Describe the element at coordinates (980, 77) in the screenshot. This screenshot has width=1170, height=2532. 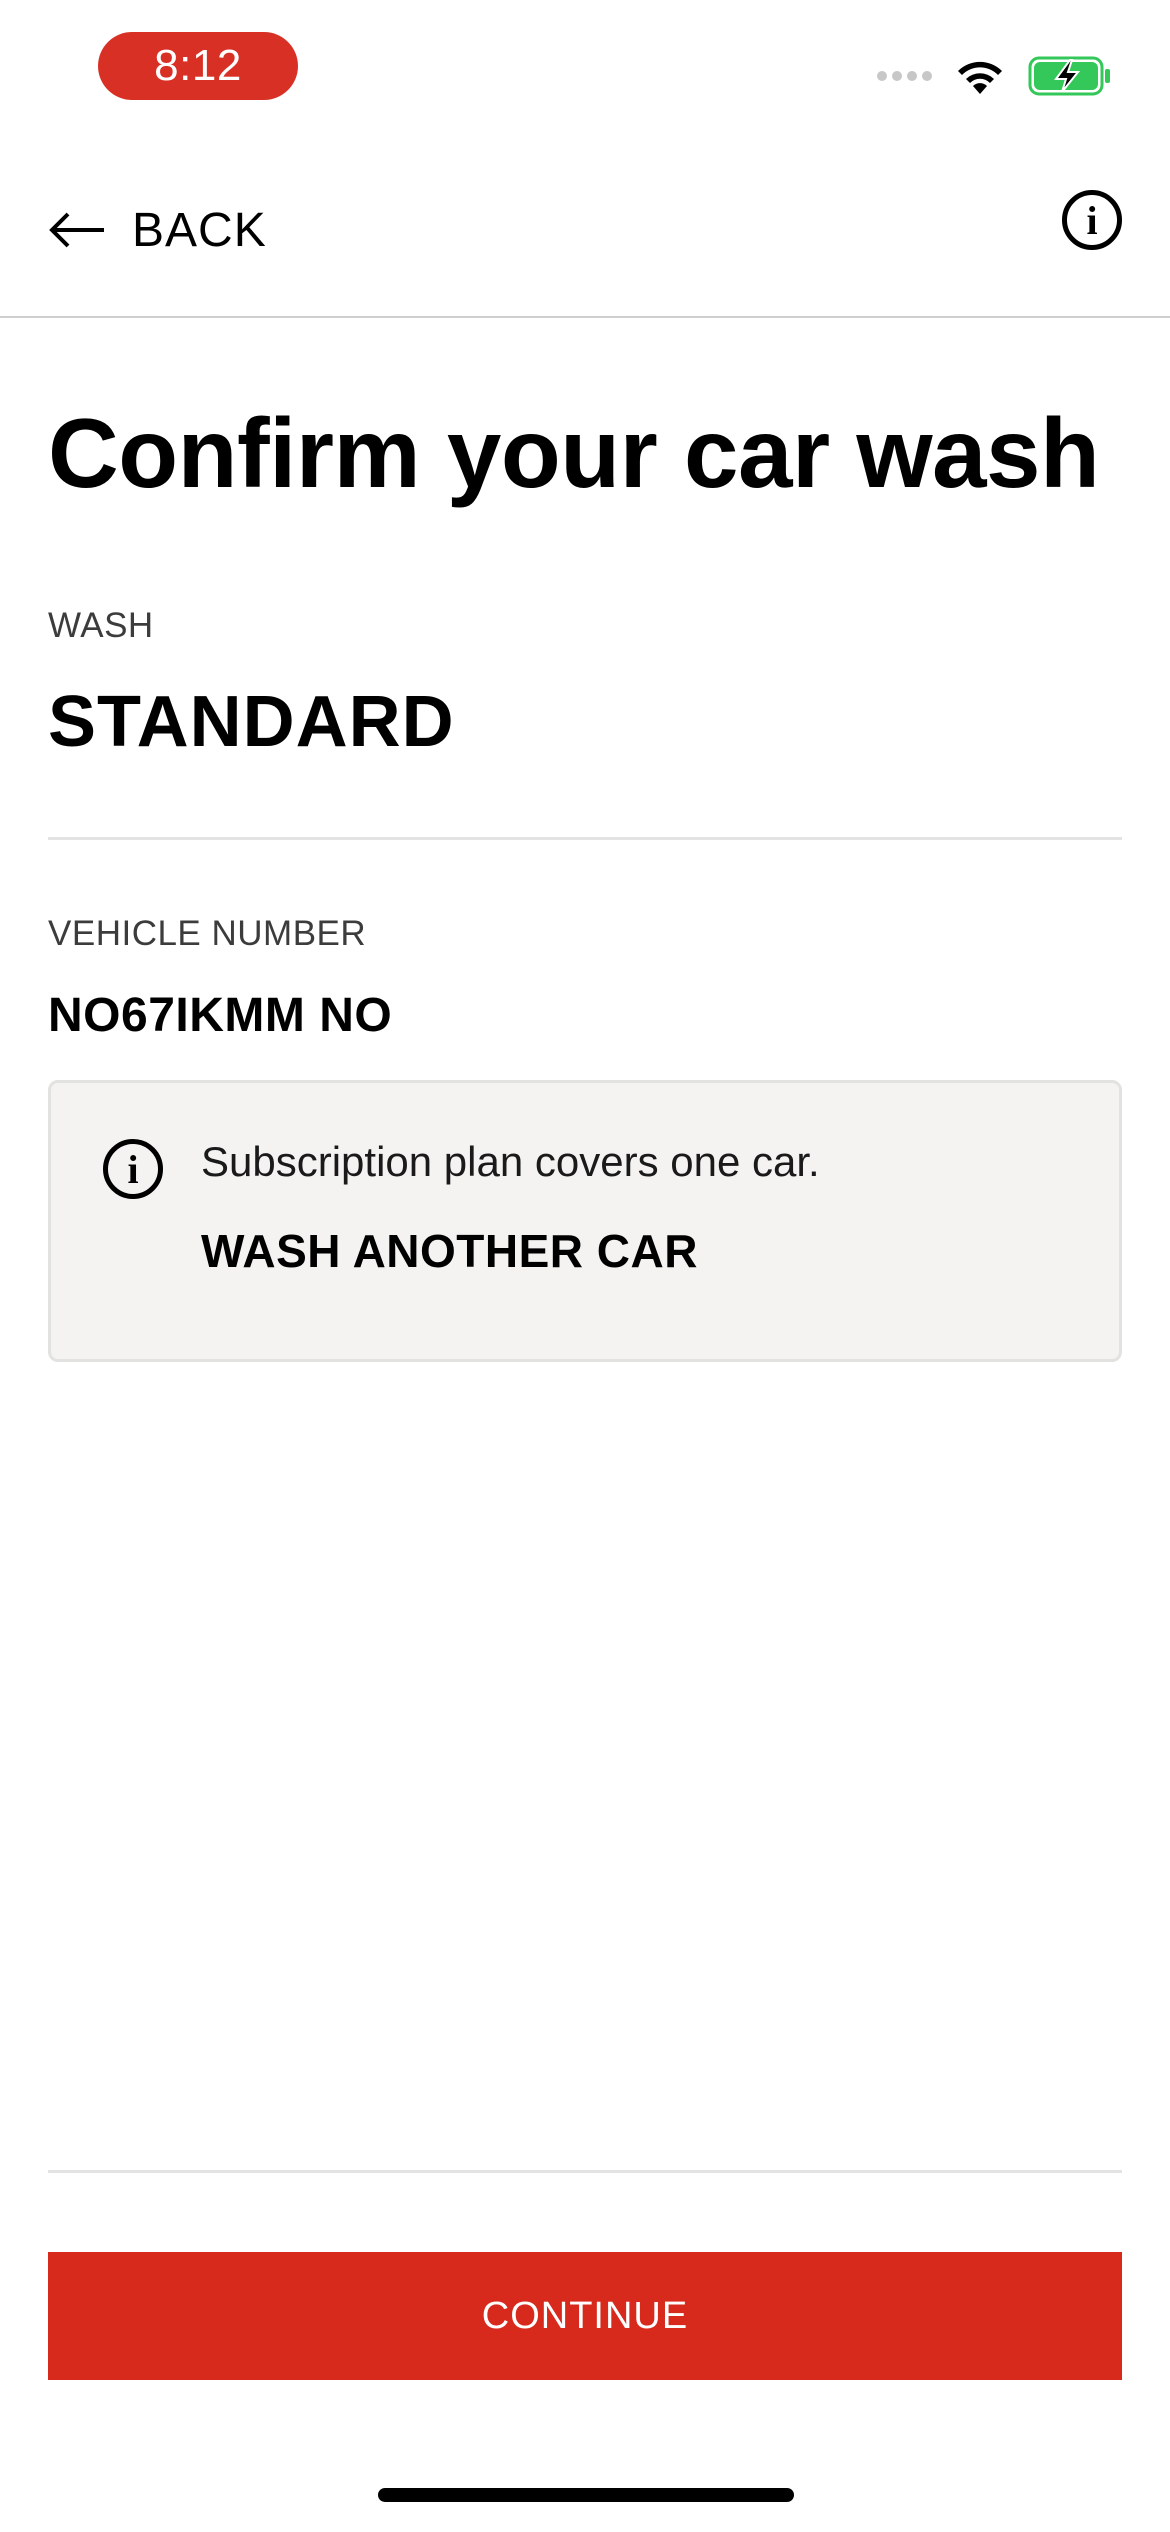
I see `wifi-icon` at that location.